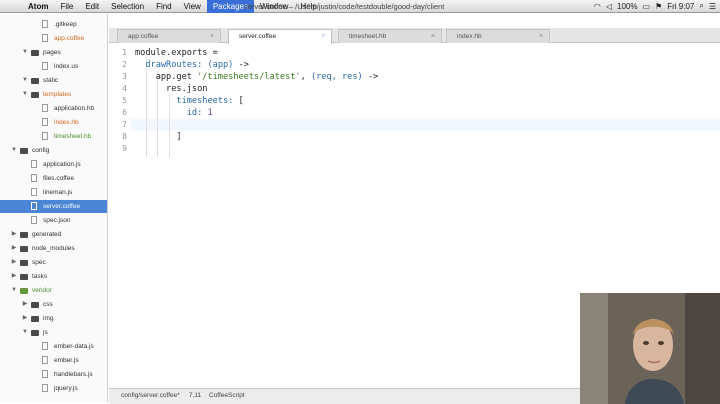 Image resolution: width=720 pixels, height=404 pixels. Describe the element at coordinates (53, 304) in the screenshot. I see `tree-folder: ▶ css` at that location.